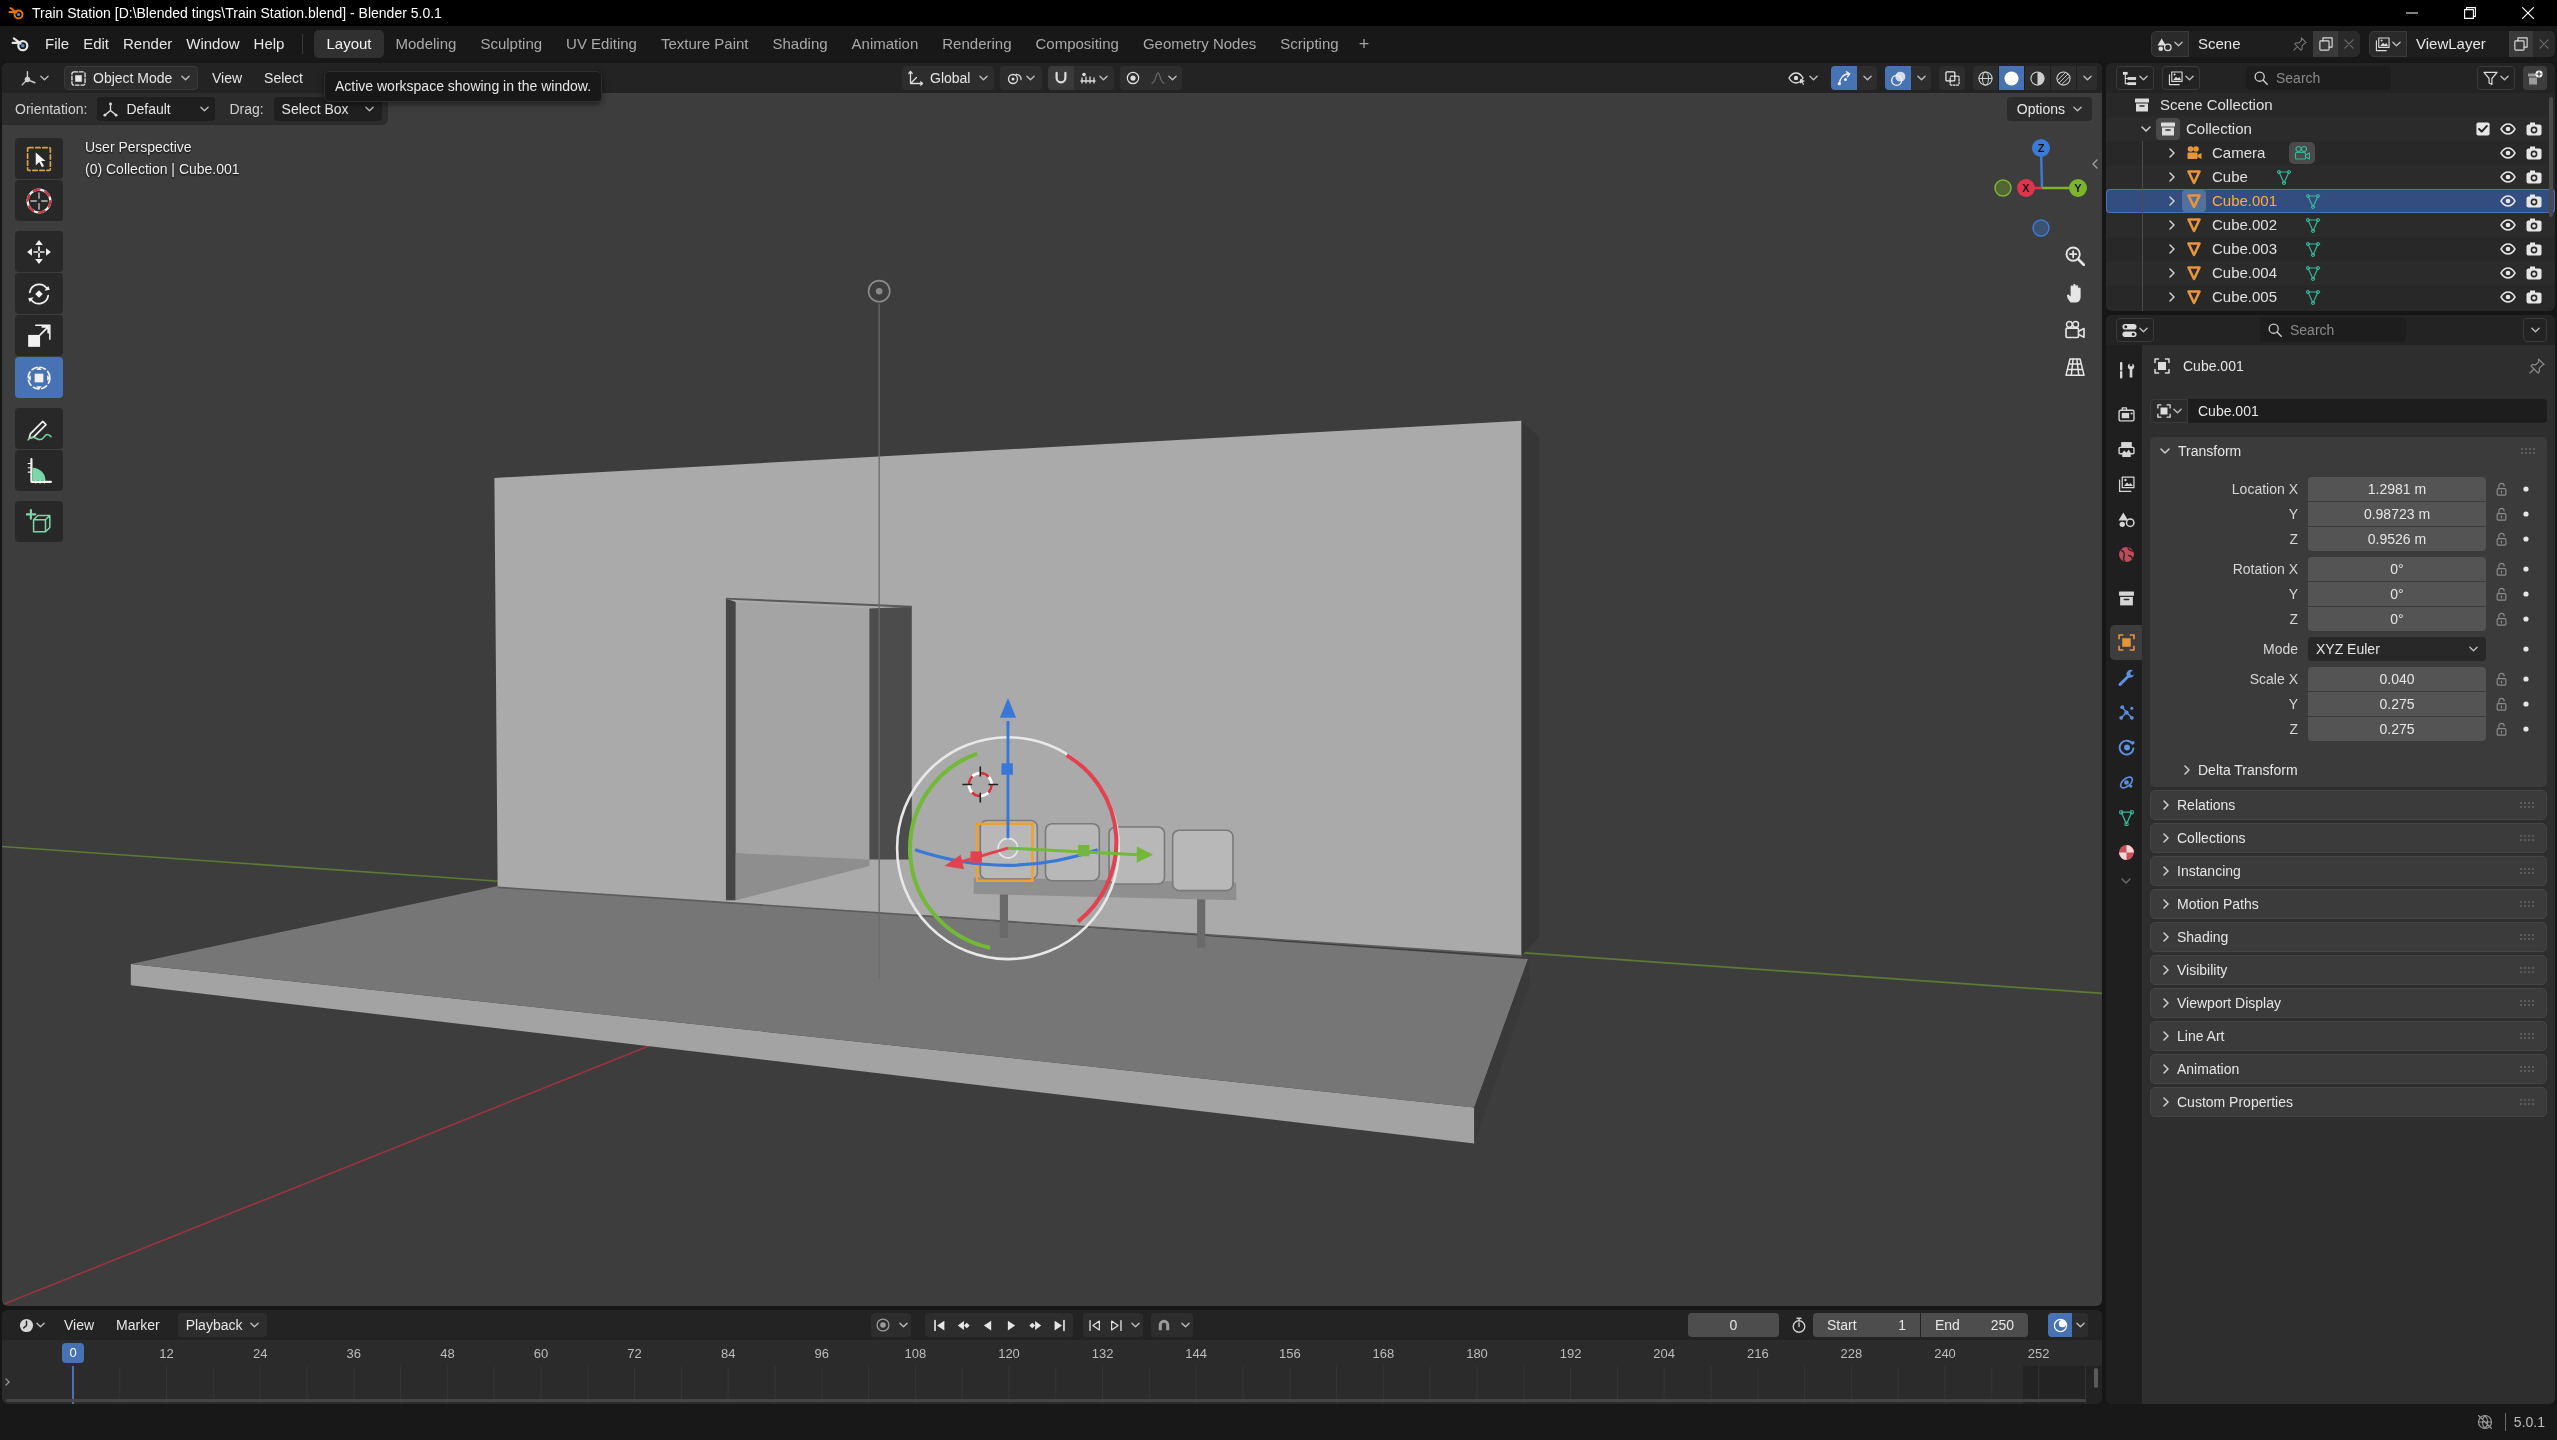 The image size is (2557, 1440). I want to click on panel-header: Relations, so click(2348, 805).